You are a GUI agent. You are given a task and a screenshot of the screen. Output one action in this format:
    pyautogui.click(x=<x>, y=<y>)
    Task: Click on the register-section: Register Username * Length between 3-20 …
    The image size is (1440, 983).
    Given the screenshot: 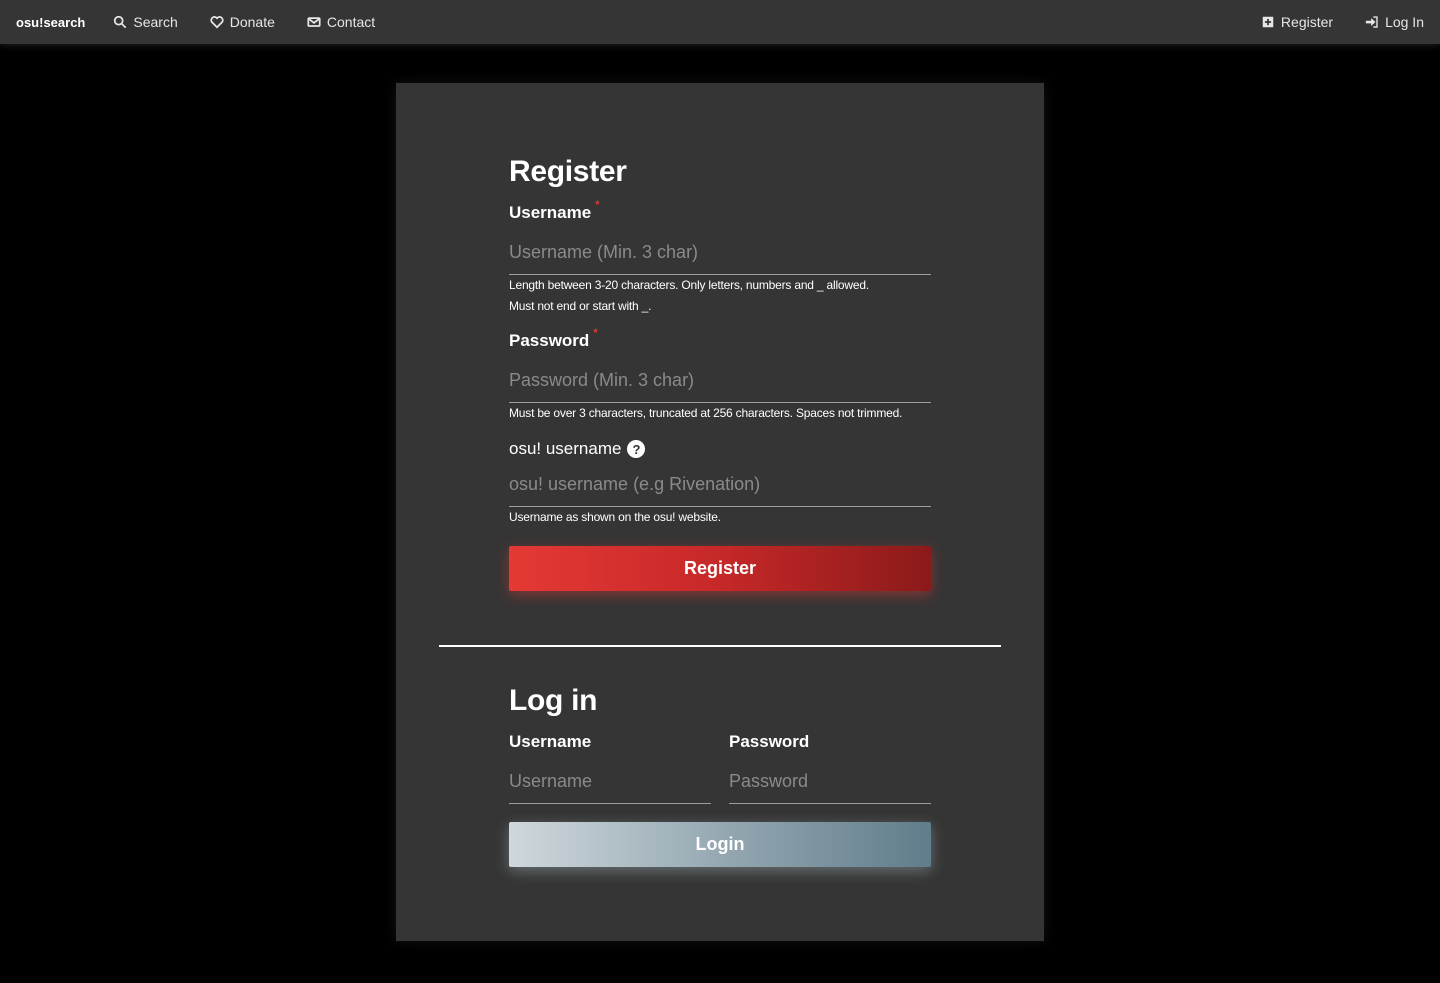 What is the action you would take?
    pyautogui.click(x=720, y=373)
    